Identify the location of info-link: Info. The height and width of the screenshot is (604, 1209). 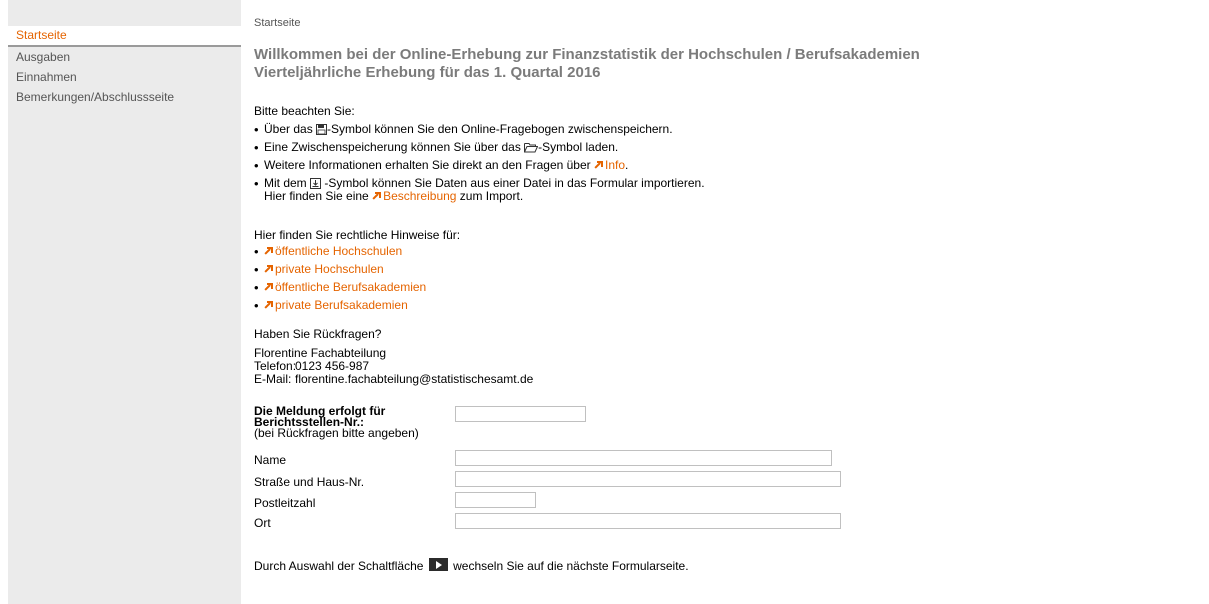
(609, 165).